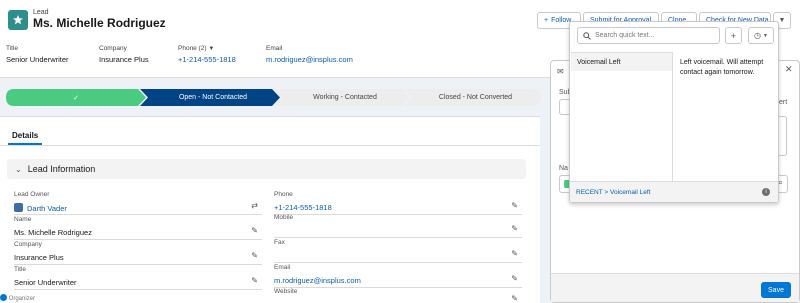 The height and width of the screenshot is (303, 800). I want to click on section-lead-information: ⌄ Lead Information, so click(266, 169).